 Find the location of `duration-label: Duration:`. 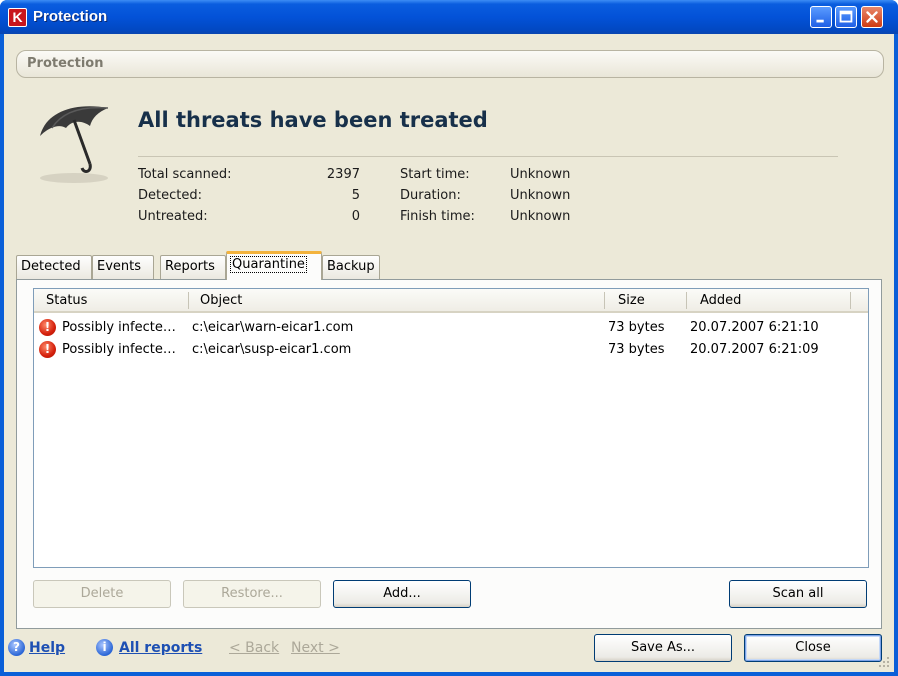

duration-label: Duration: is located at coordinates (430, 195).